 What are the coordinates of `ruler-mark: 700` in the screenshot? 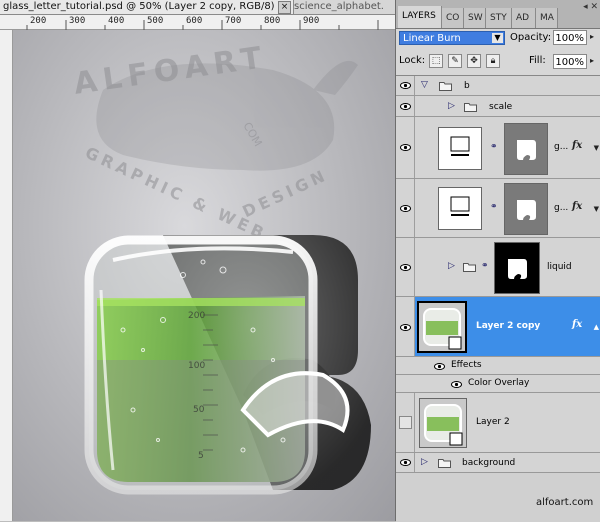 It's located at (233, 21).